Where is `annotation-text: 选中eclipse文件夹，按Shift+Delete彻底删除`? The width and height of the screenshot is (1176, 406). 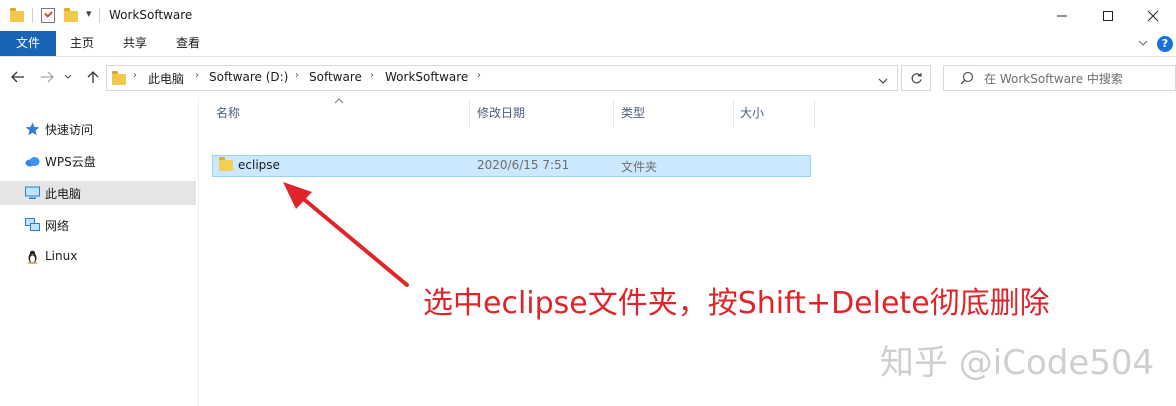
annotation-text: 选中eclipse文件夹，按Shift+Delete彻底删除 is located at coordinates (736, 303).